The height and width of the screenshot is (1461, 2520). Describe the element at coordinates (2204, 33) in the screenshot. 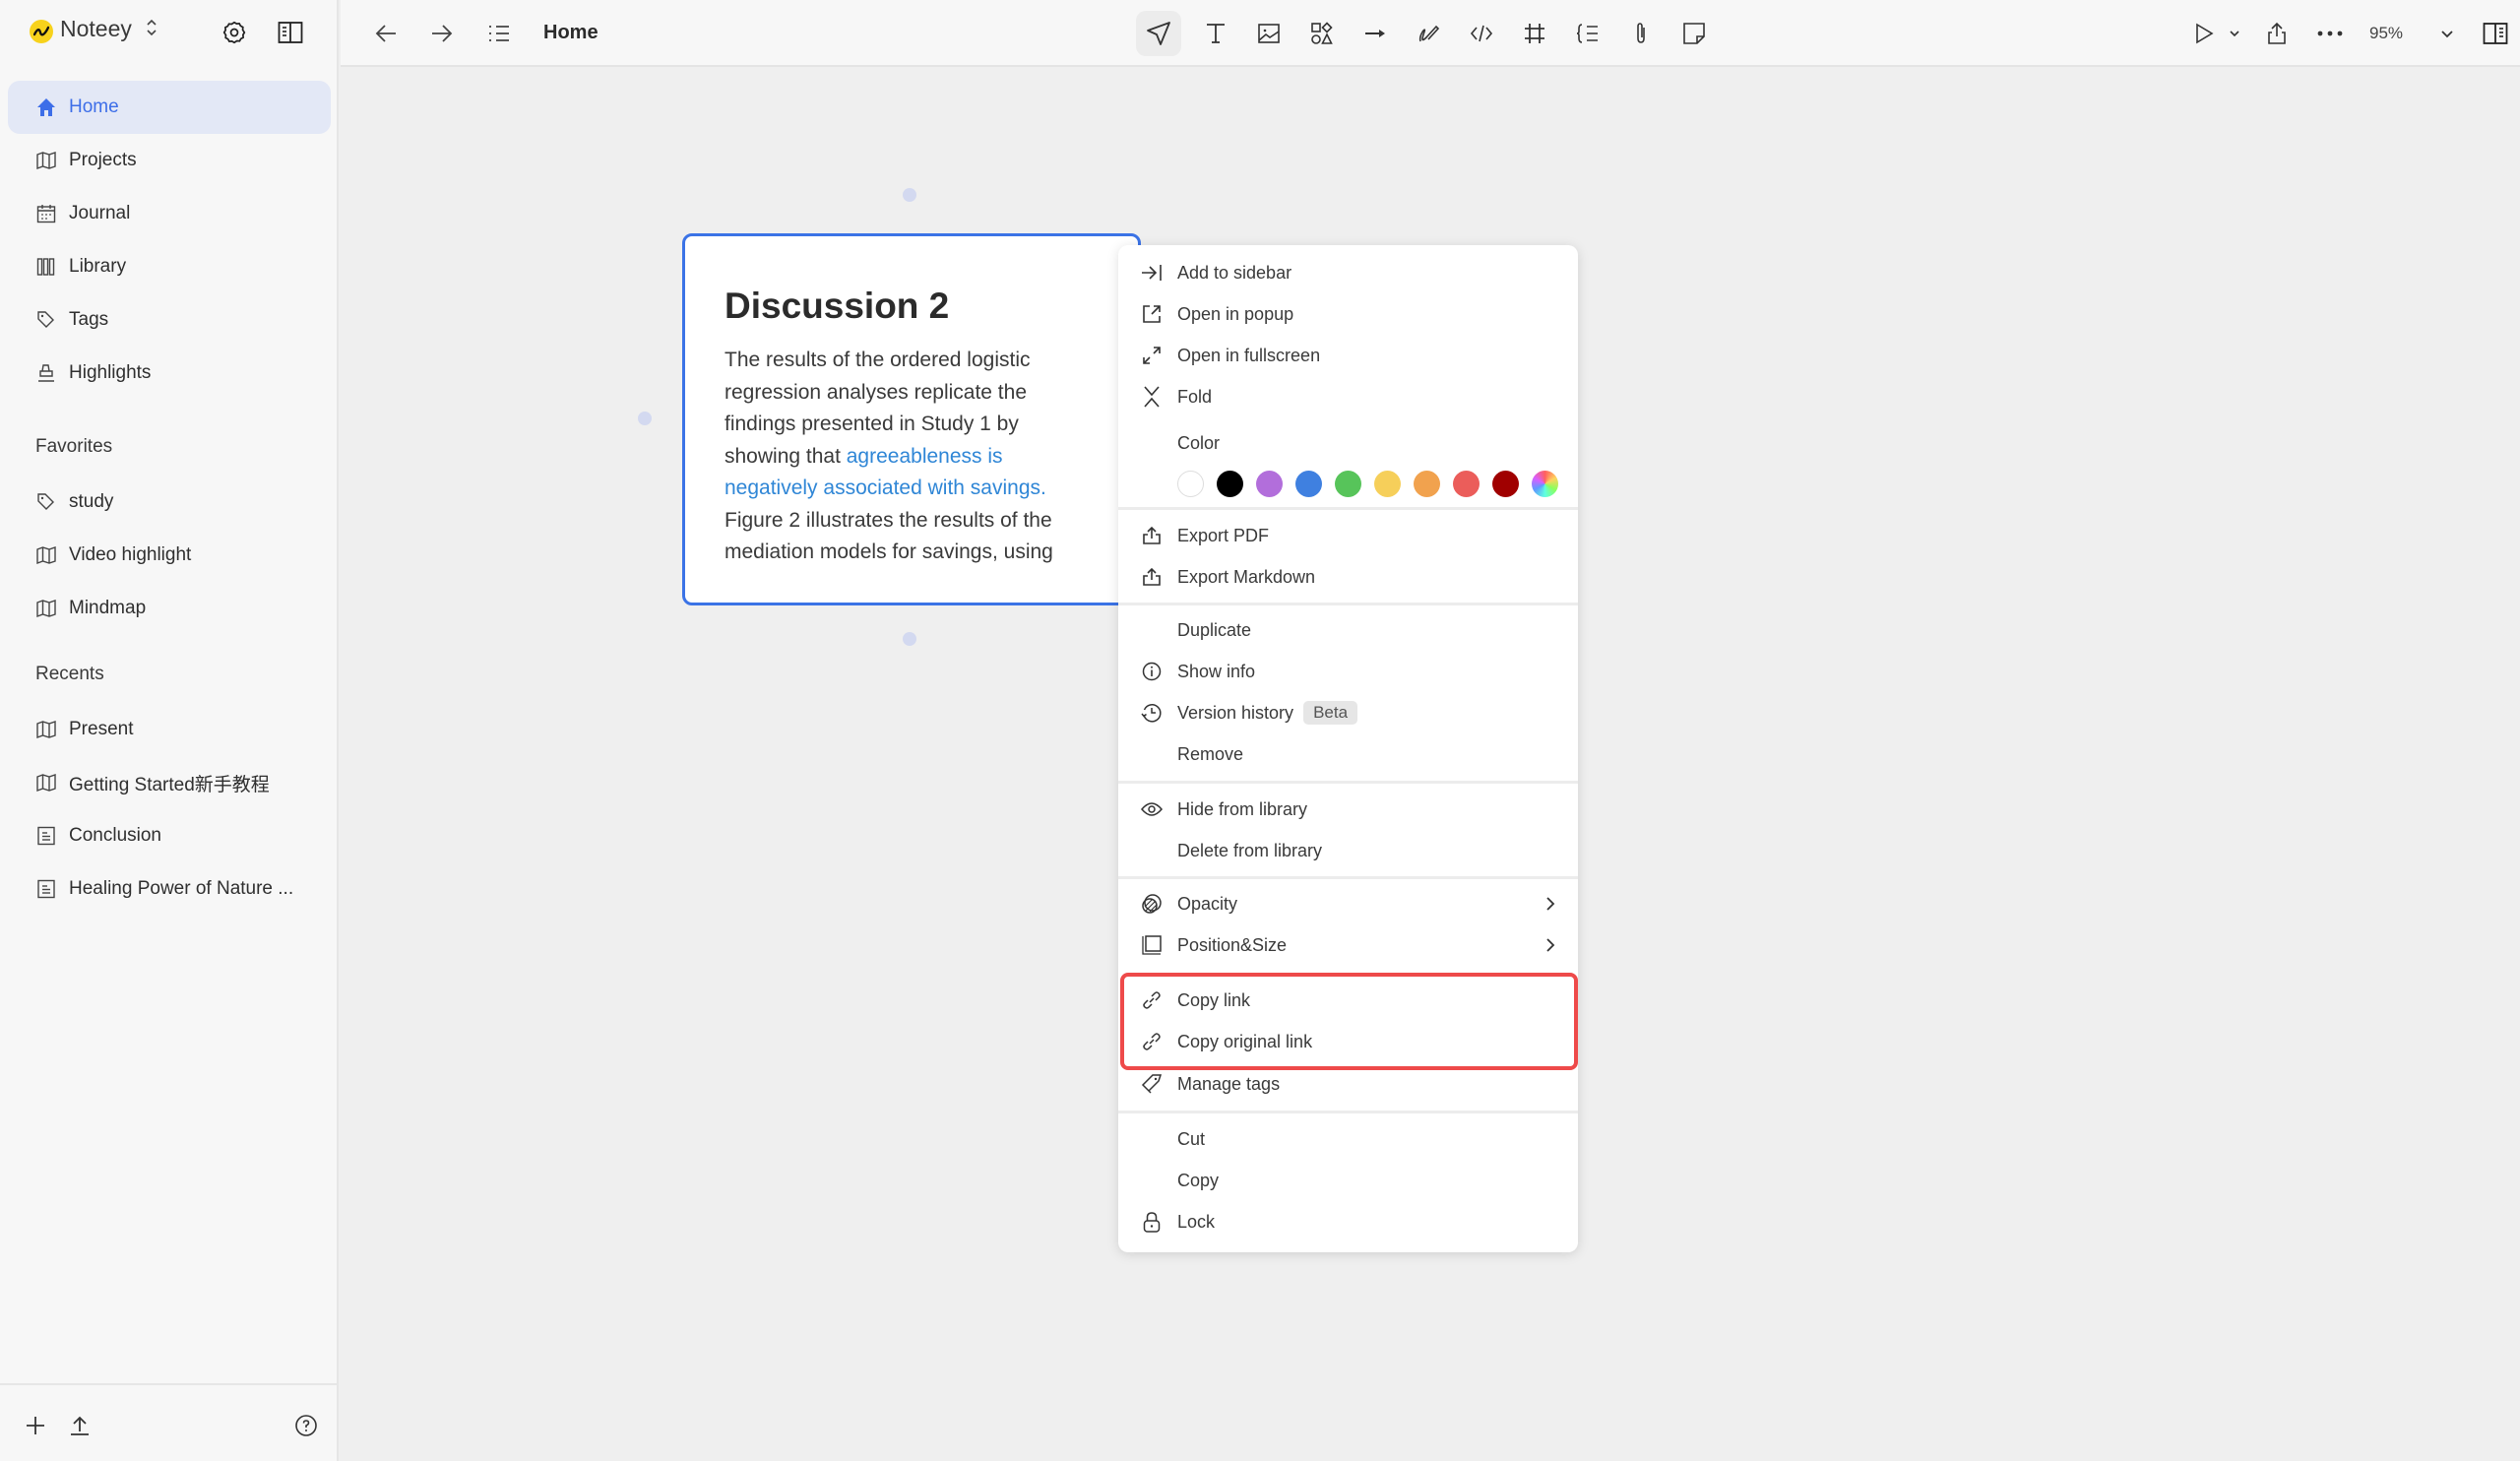

I see `present-play-icon` at that location.